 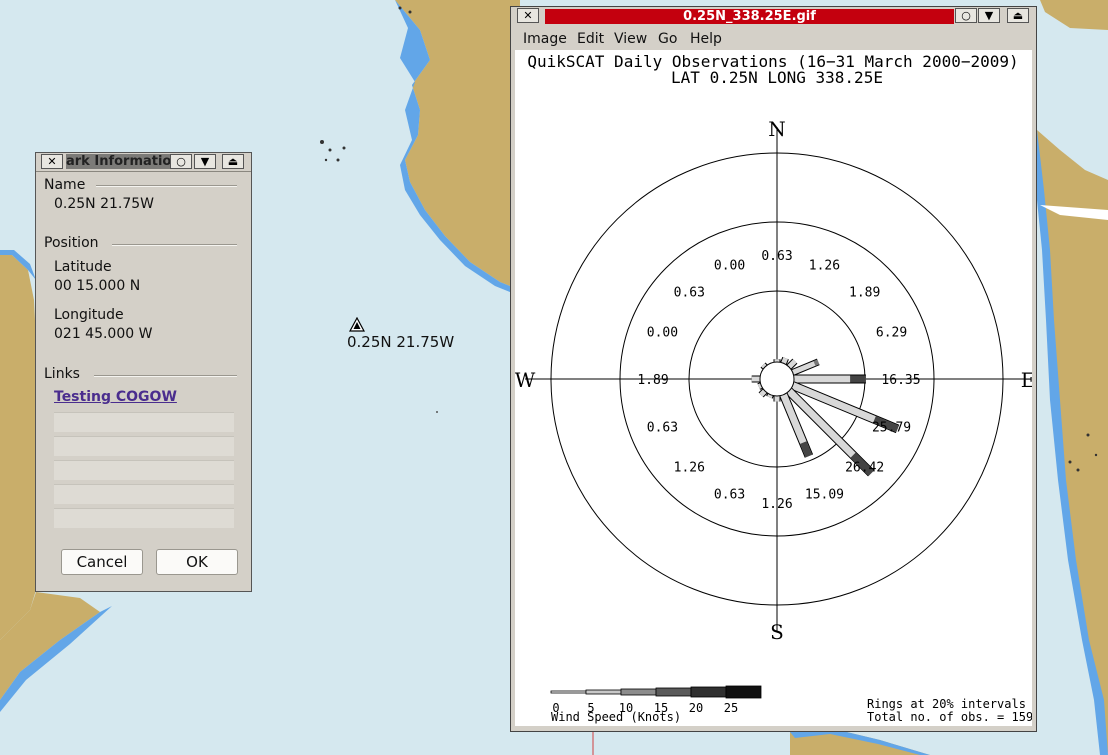 What do you see at coordinates (949, 717) in the screenshot?
I see `total-obs-note: Total no. of obs. = 159` at bounding box center [949, 717].